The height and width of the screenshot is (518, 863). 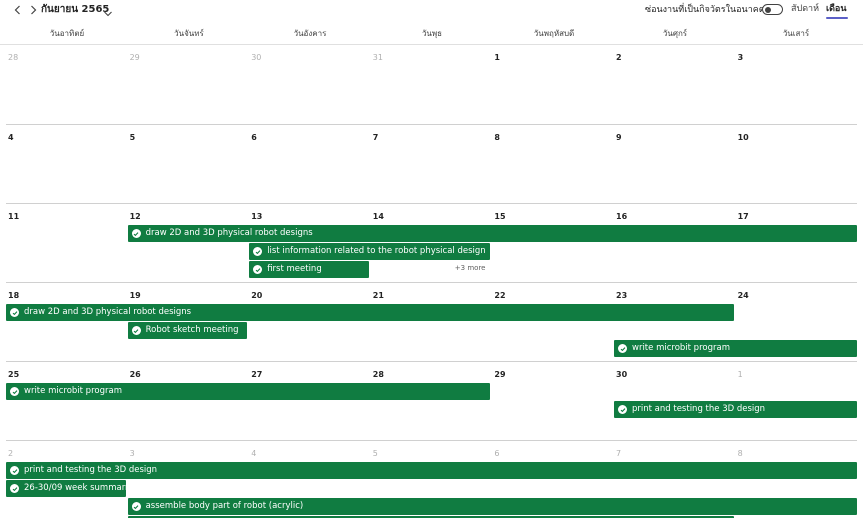 I want to click on task-bar: first meeting, so click(x=309, y=269).